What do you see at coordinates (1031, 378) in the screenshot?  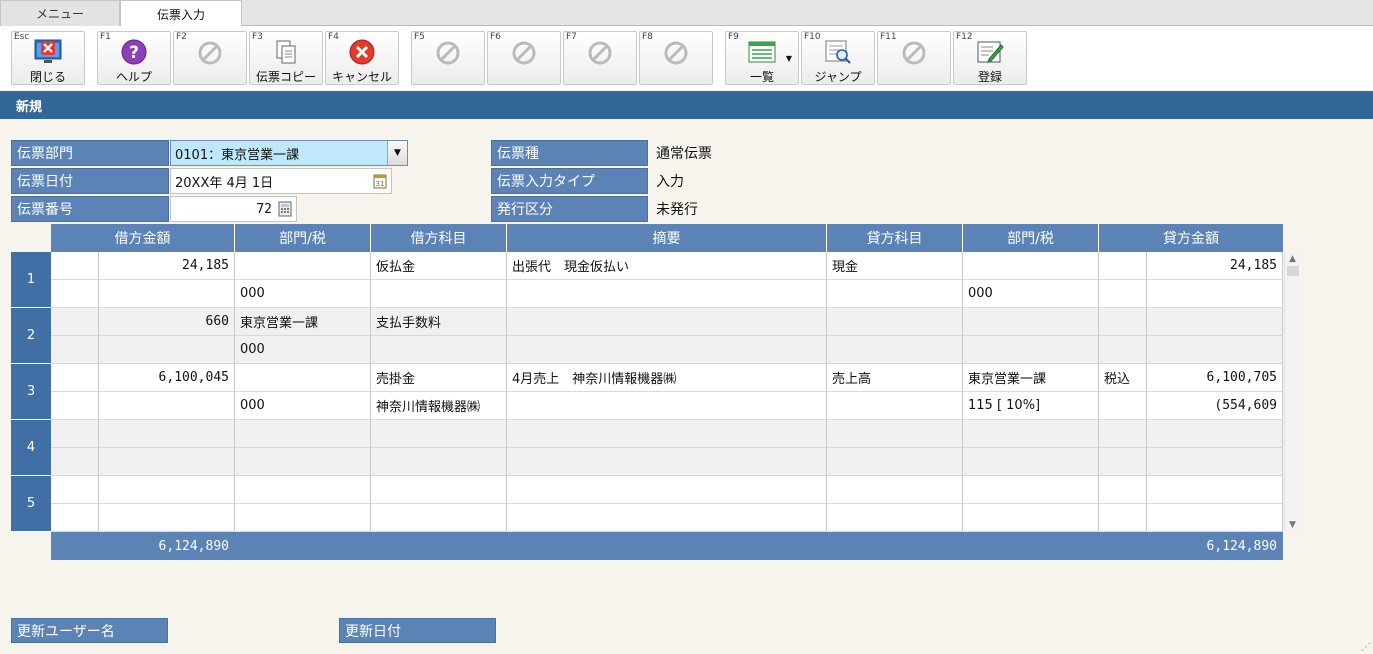 I see `grid-cell-cr-dept: 東京営業一課` at bounding box center [1031, 378].